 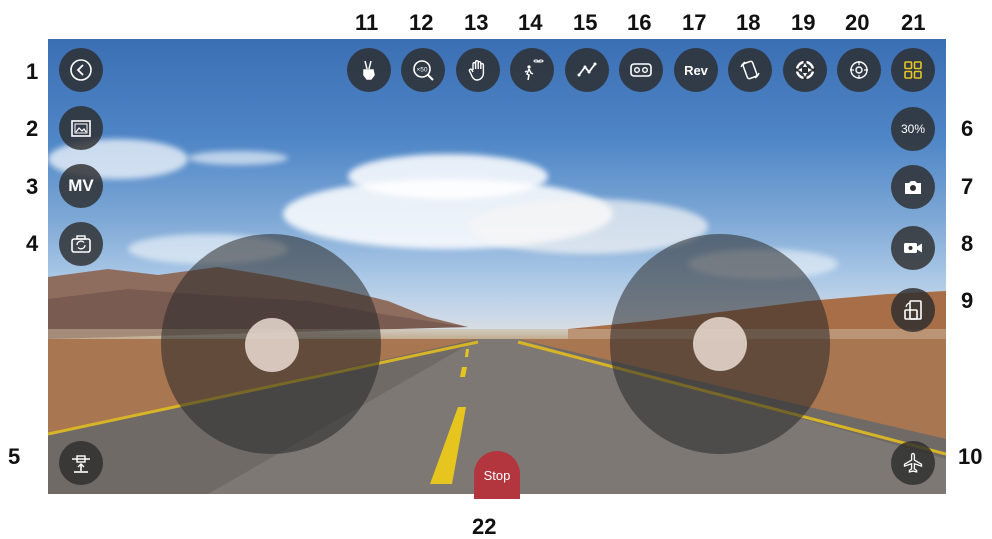 I want to click on callout-3: 3, so click(x=32, y=186).